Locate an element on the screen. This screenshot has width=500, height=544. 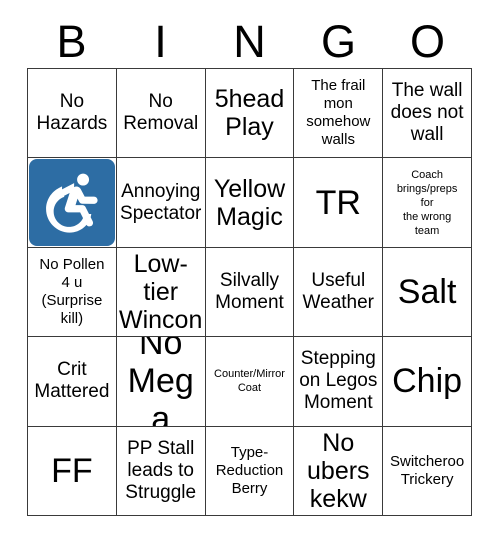
bingo-cell-r3c4: Useful Weather is located at coordinates (339, 292).